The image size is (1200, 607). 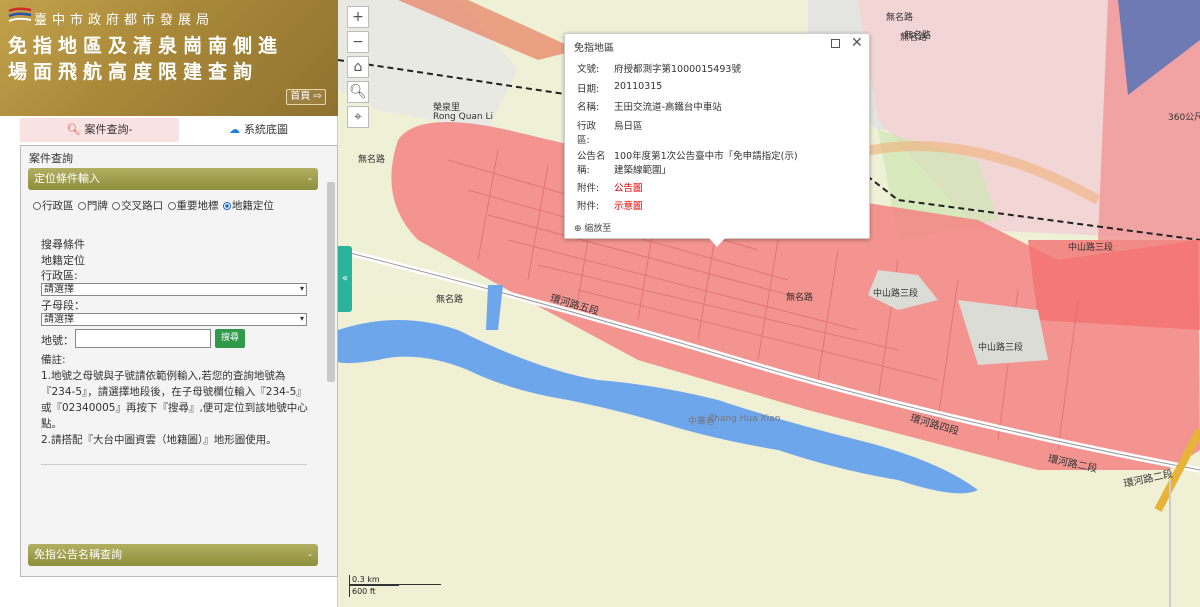 I want to click on exit-icon: ⇨, so click(x=317, y=96).